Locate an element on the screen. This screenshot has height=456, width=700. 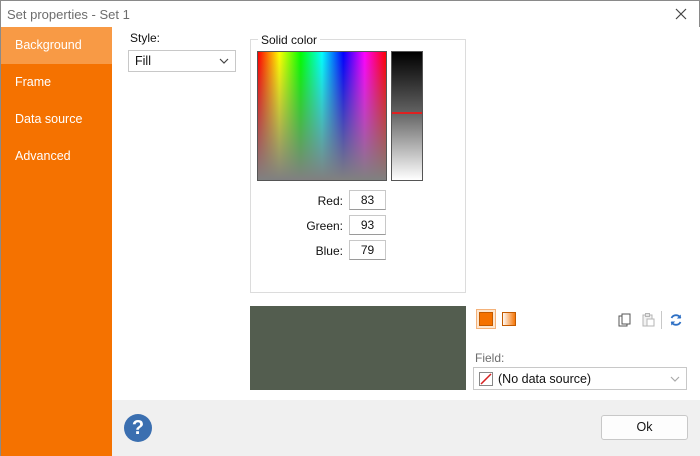
copy-button is located at coordinates (625, 320).